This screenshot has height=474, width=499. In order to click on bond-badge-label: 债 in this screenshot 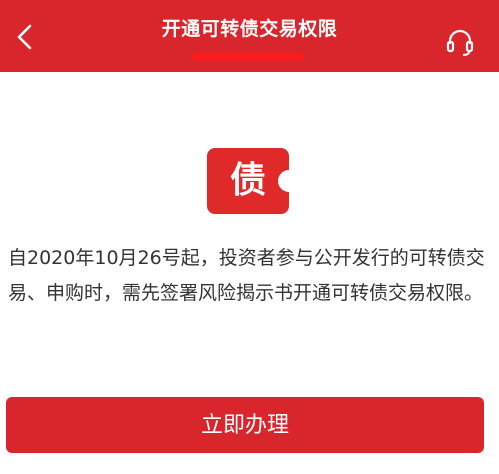, I will do `click(247, 180)`.